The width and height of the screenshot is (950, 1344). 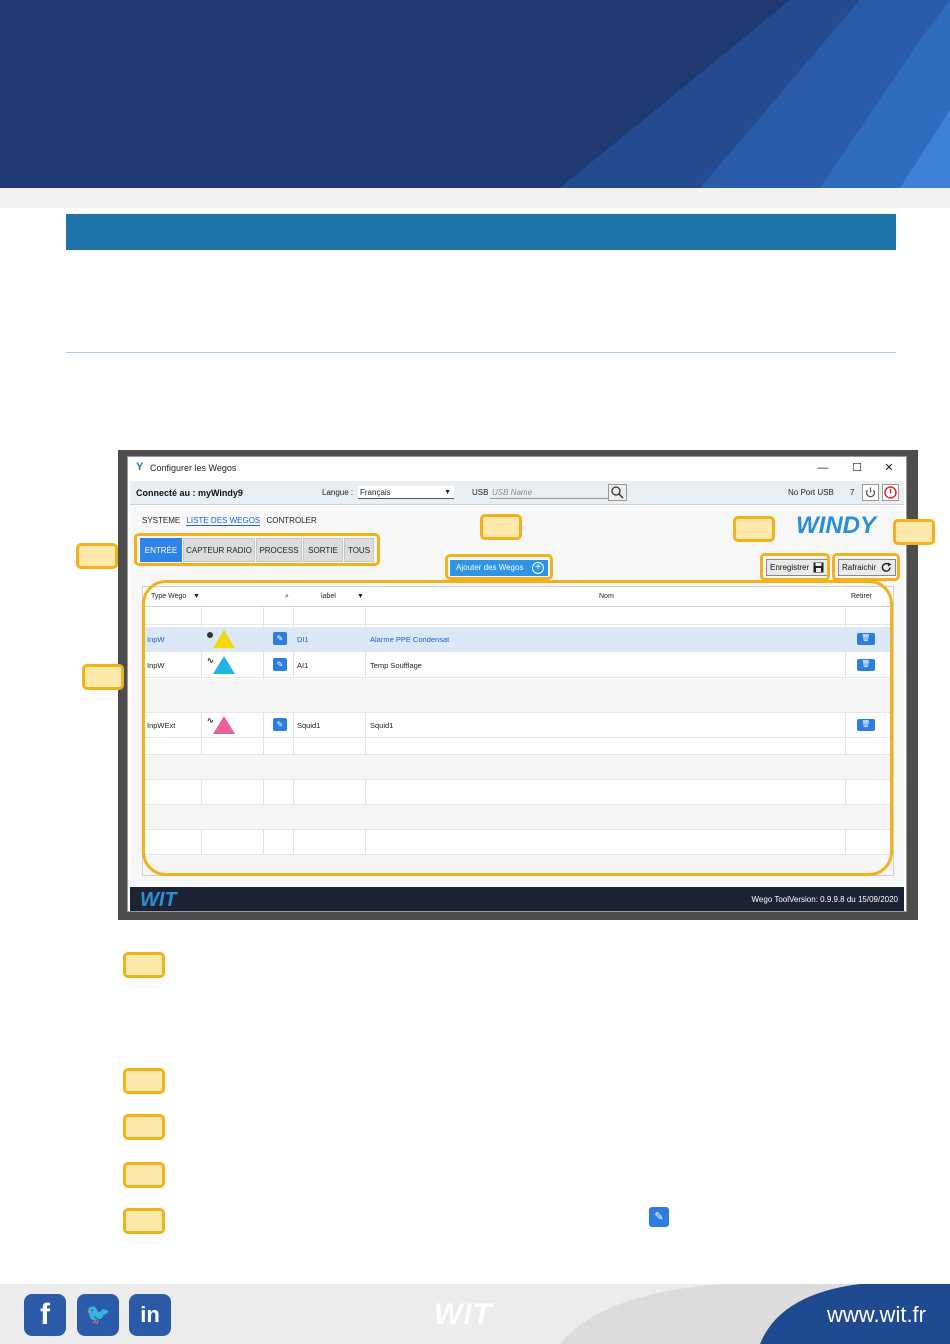 What do you see at coordinates (140, 467) in the screenshot?
I see `app-logo-icon: Y` at bounding box center [140, 467].